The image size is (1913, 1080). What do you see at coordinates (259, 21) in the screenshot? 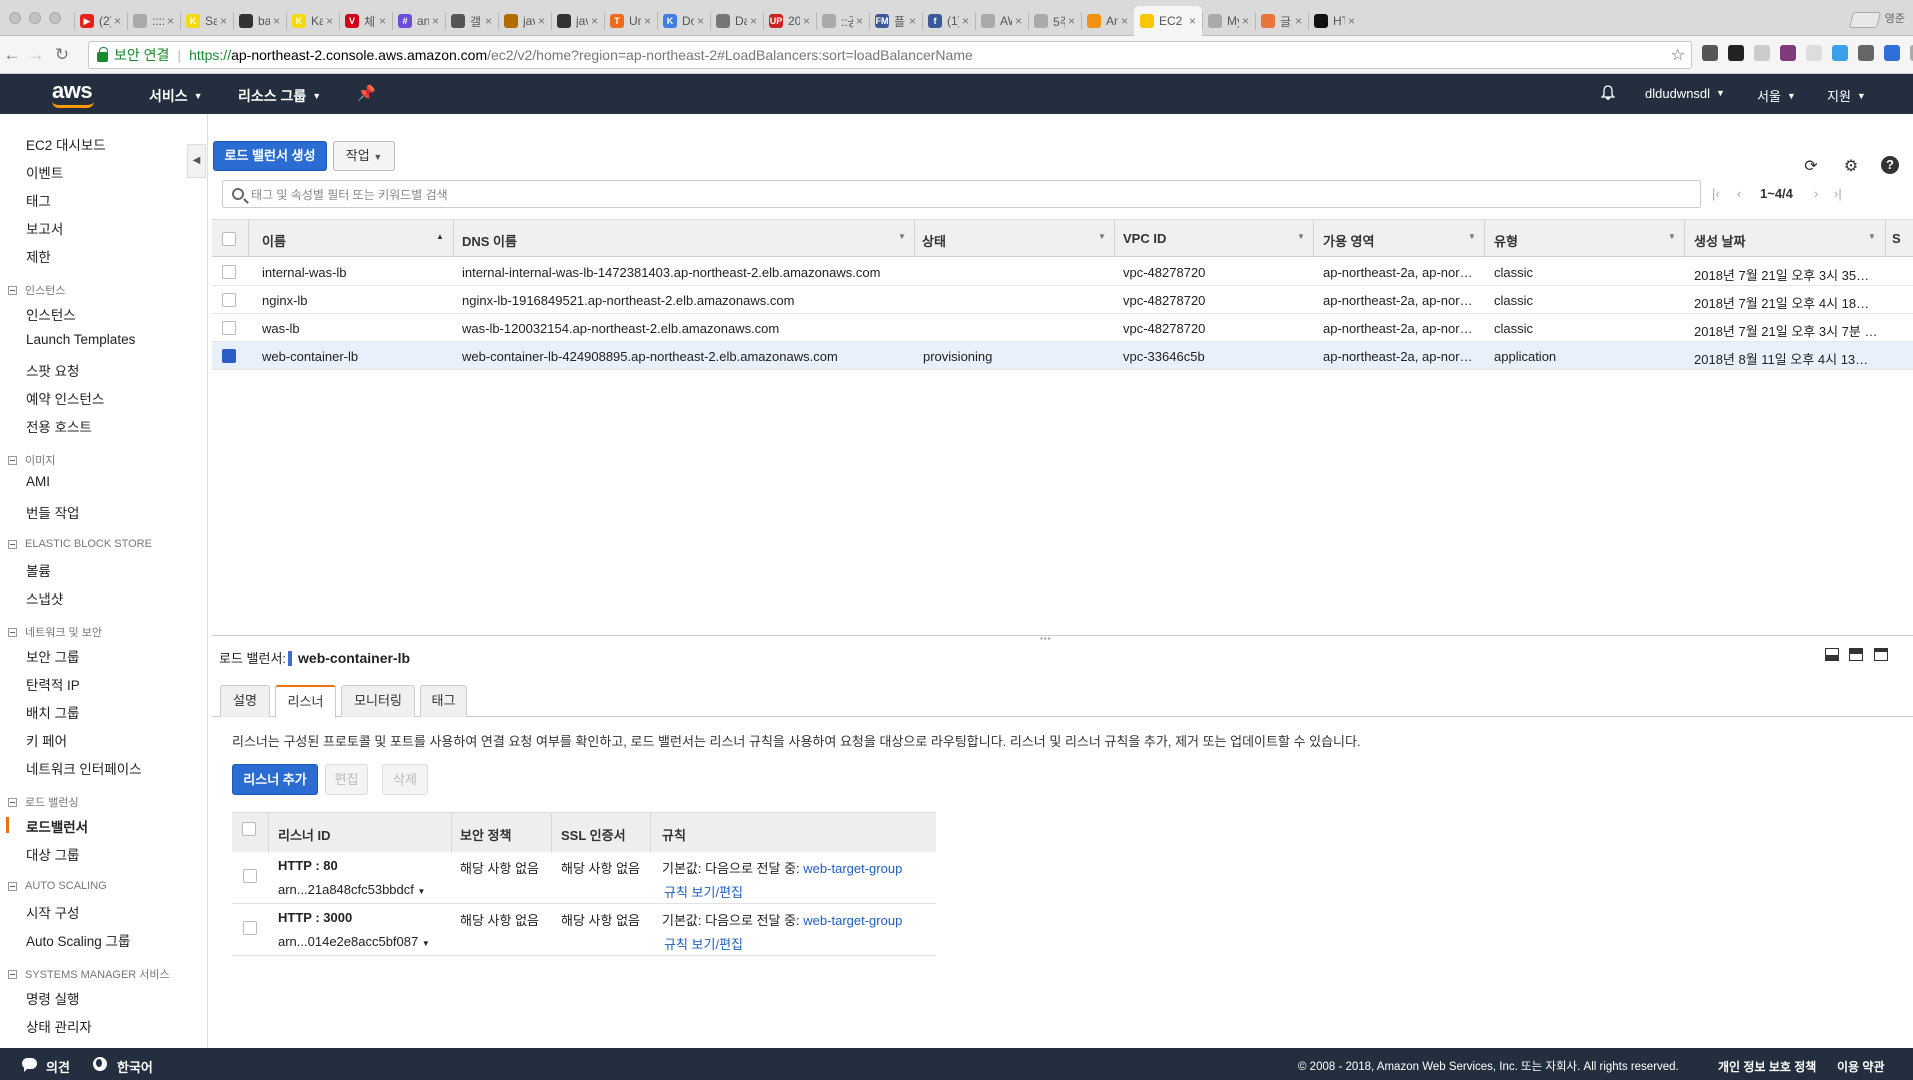
I see `browser-tab: bar×` at bounding box center [259, 21].